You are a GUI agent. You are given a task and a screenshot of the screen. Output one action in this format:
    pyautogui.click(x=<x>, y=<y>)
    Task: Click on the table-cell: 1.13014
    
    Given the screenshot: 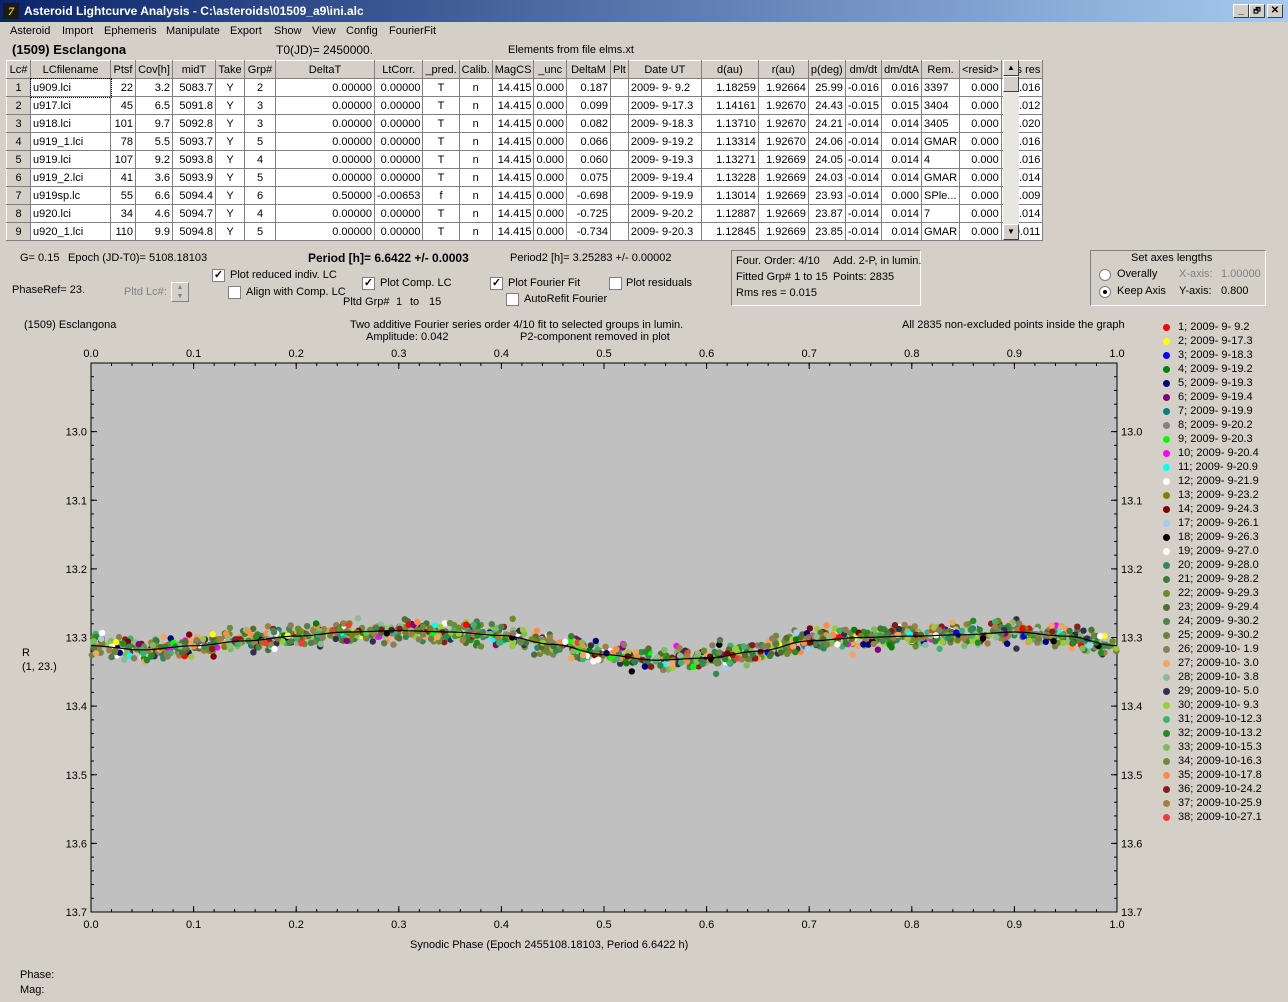 What is the action you would take?
    pyautogui.click(x=729, y=195)
    